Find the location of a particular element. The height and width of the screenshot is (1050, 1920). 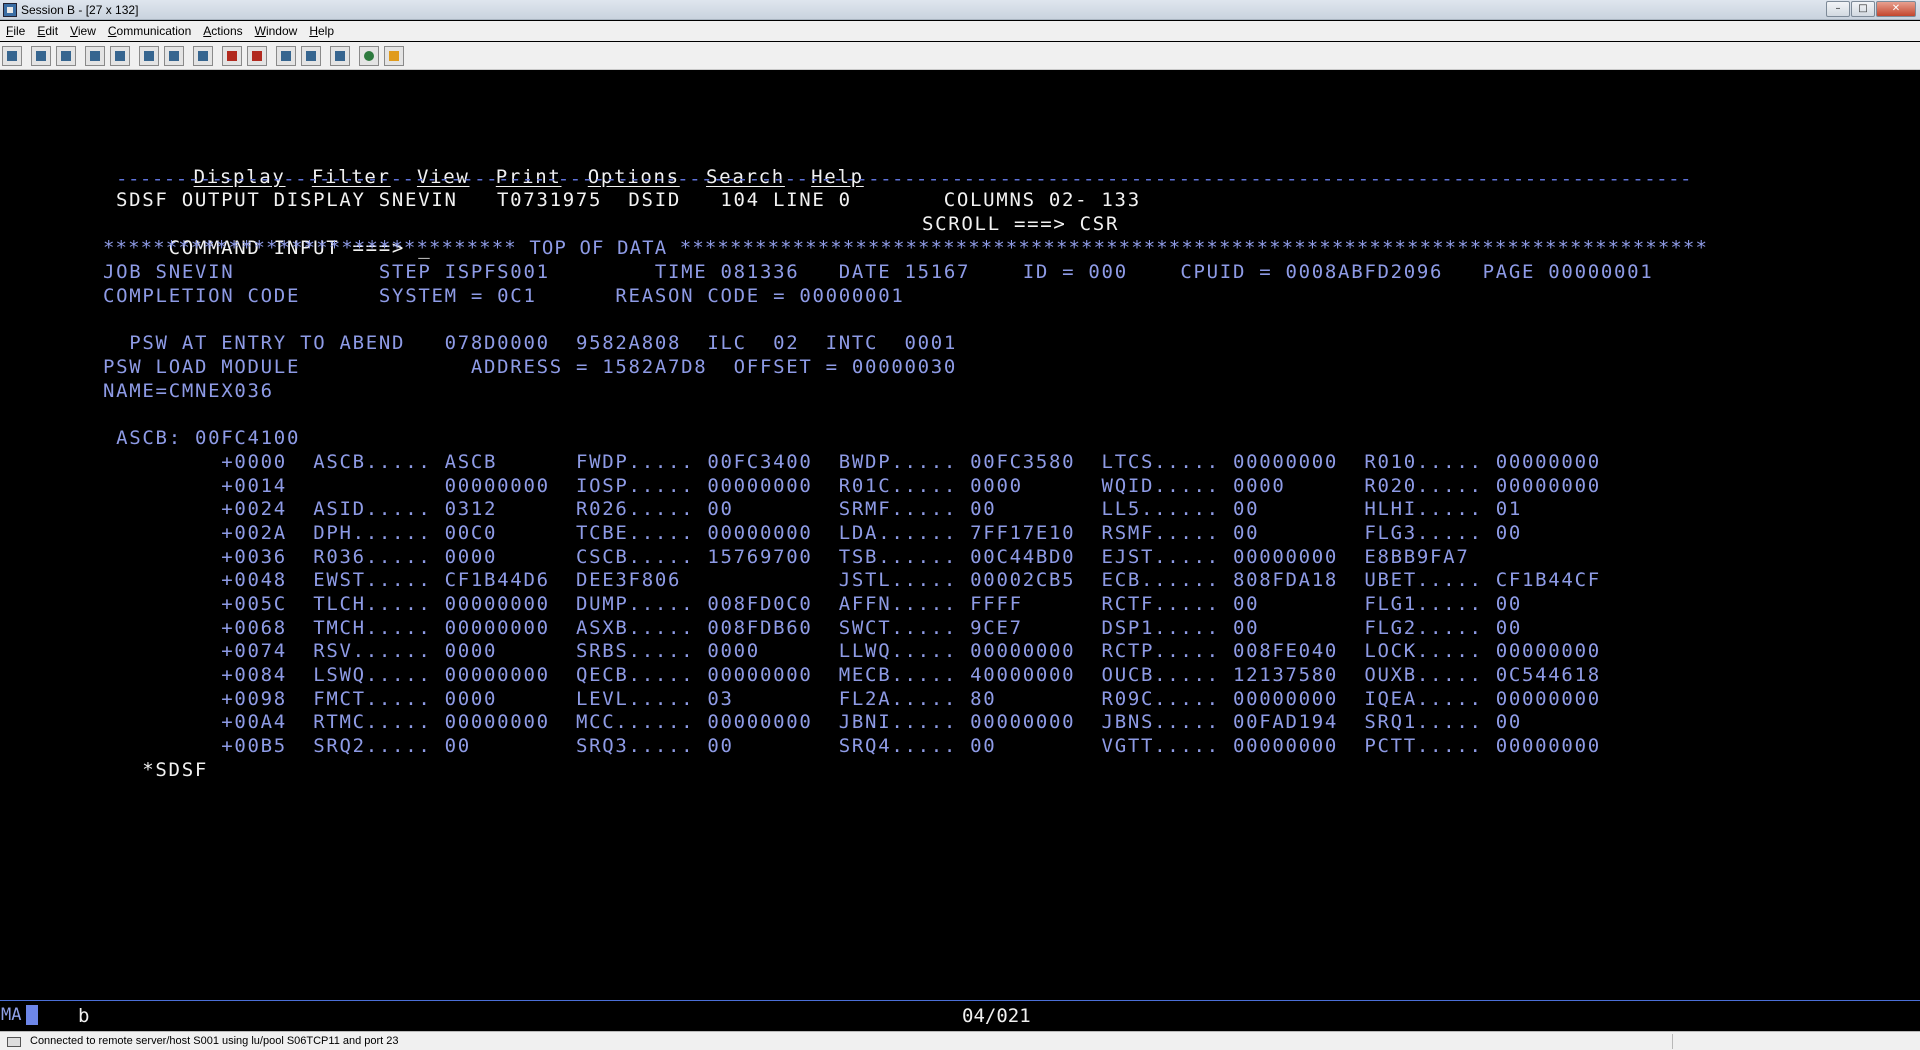

menu-help: Help is located at coordinates (321, 31).